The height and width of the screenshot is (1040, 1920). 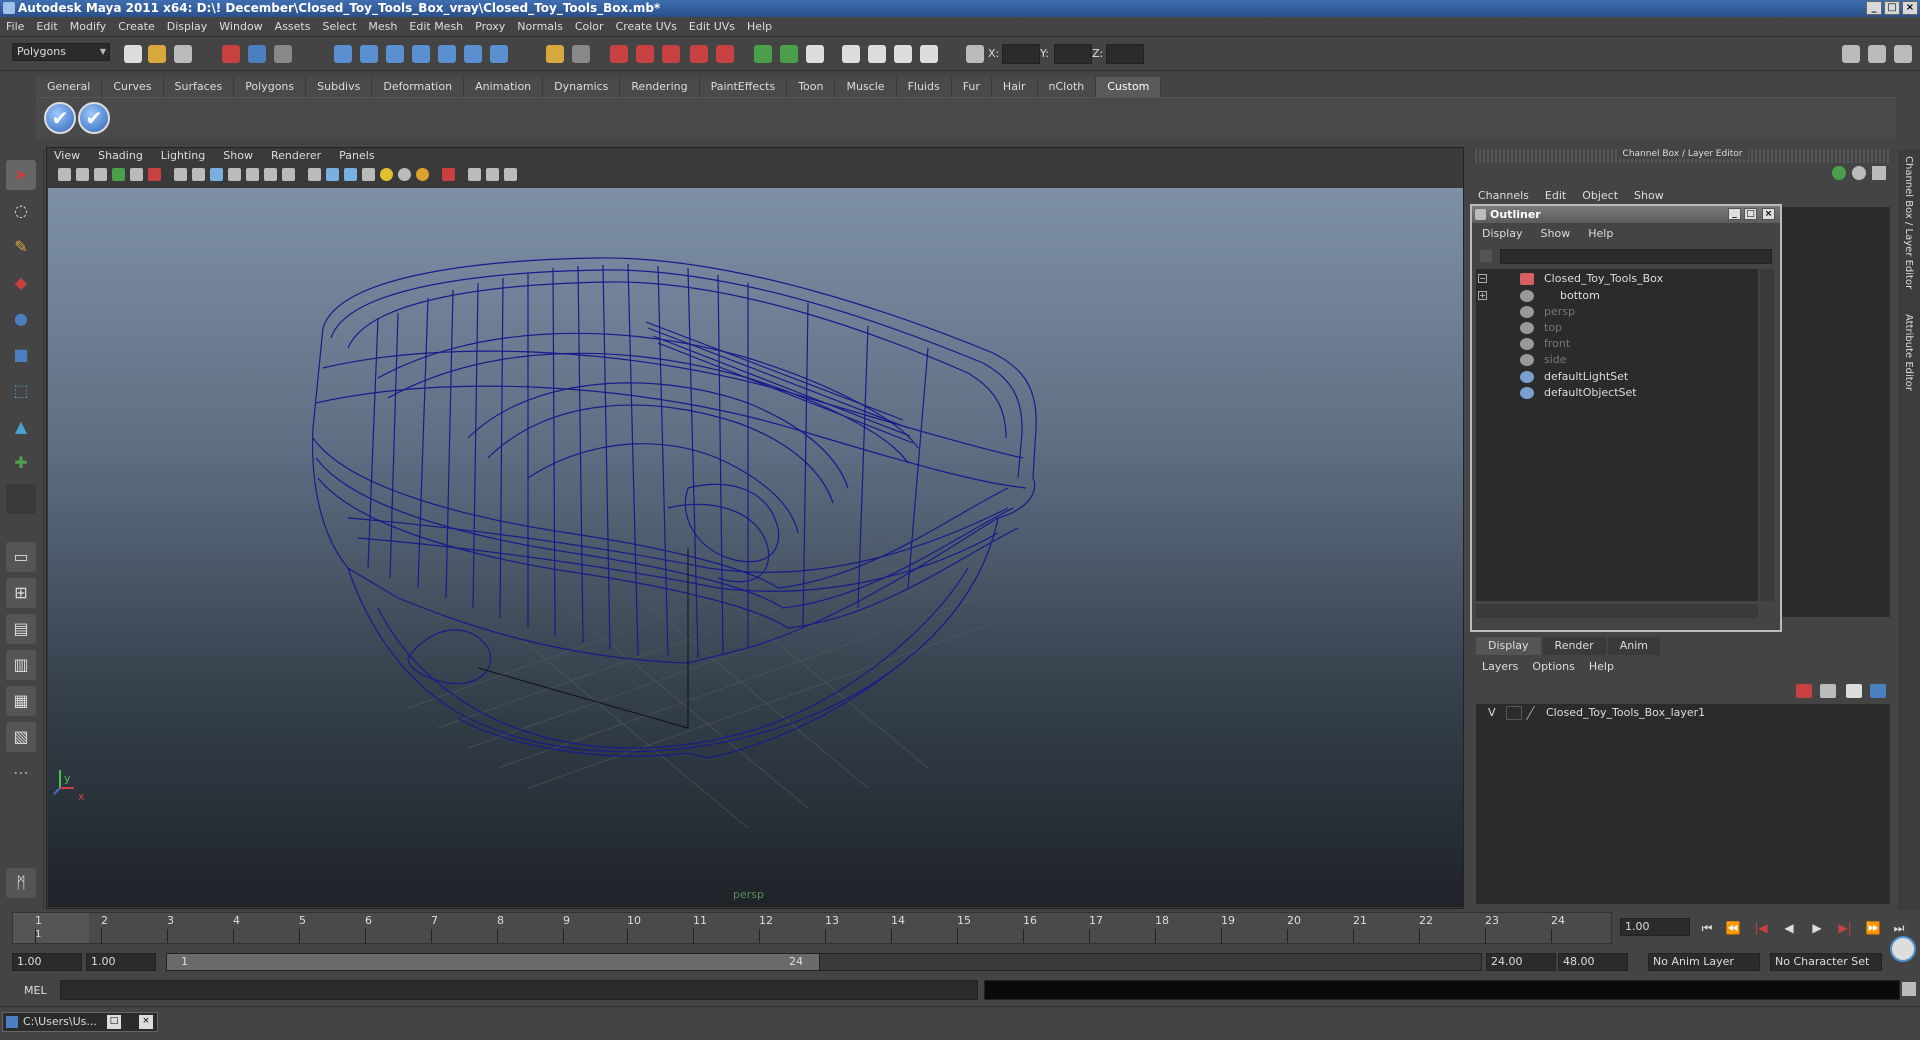 What do you see at coordinates (136, 174) in the screenshot?
I see `two-d-pan-icon` at bounding box center [136, 174].